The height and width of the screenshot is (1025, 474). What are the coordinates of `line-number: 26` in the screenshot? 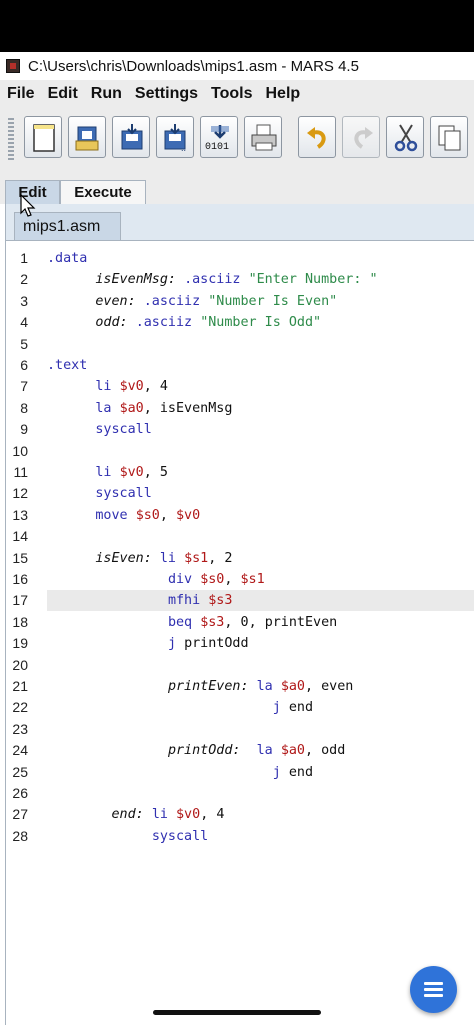 It's located at (20, 793).